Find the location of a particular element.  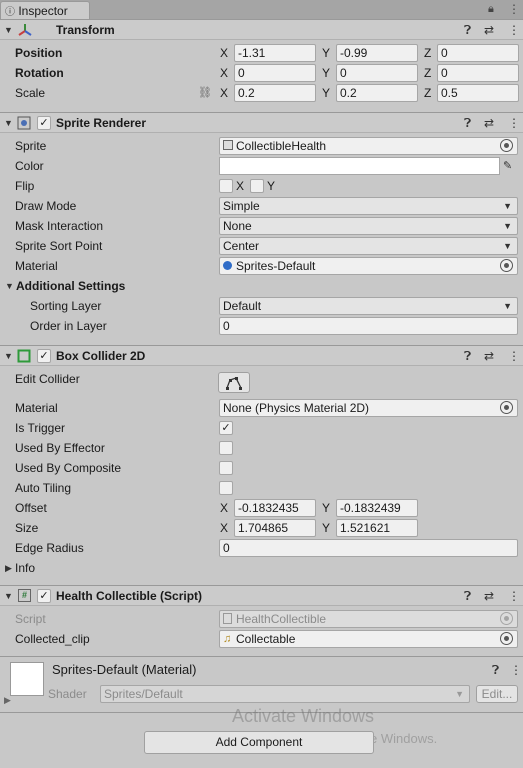

collider-material-field: None (Physics Material 2D) is located at coordinates (368, 408).